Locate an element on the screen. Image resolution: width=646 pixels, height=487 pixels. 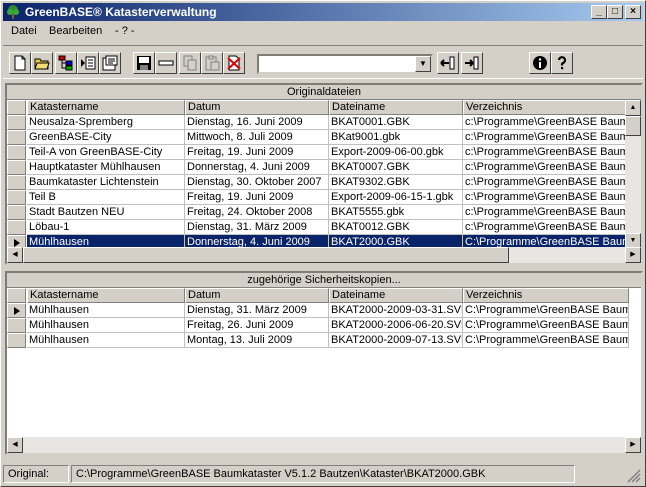
backups-table-cell: BKAT2000-2006-06-20.SVB is located at coordinates (396, 325).